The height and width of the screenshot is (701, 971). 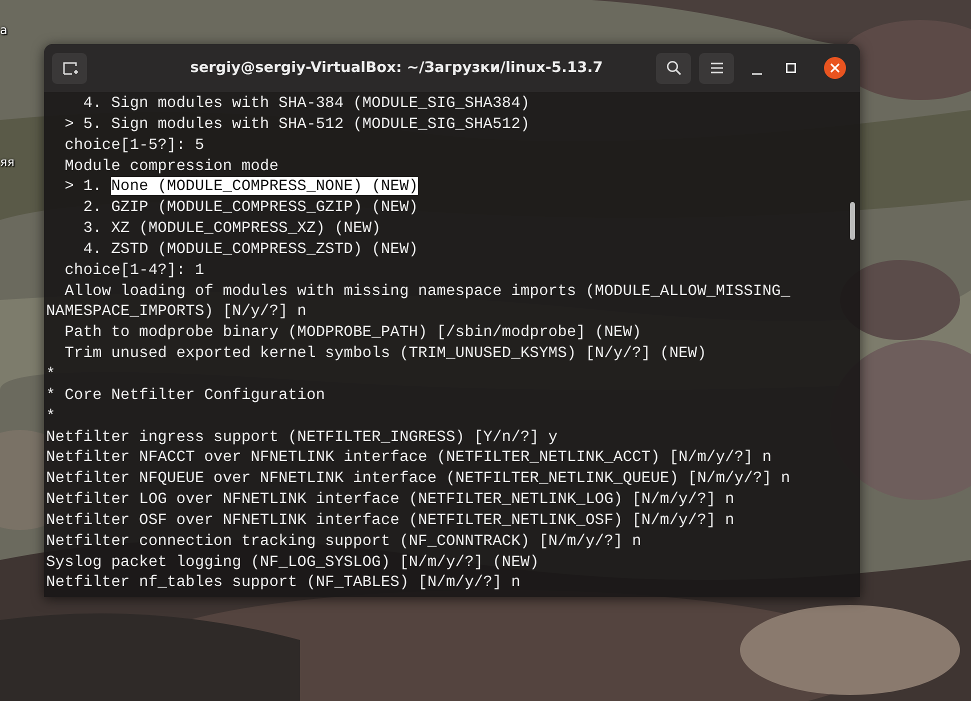 I want to click on terminal-line: Syslog packet logging (NF_LOG_SYSLOG) [N/m/y/?] (NEW), so click(x=292, y=562).